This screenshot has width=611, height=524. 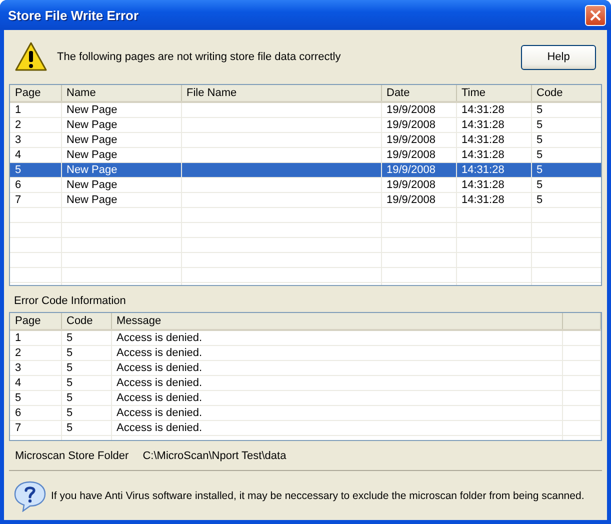 What do you see at coordinates (305, 185) in the screenshot?
I see `table-row: 6 New Page 19/9/2008 14:31:28 5` at bounding box center [305, 185].